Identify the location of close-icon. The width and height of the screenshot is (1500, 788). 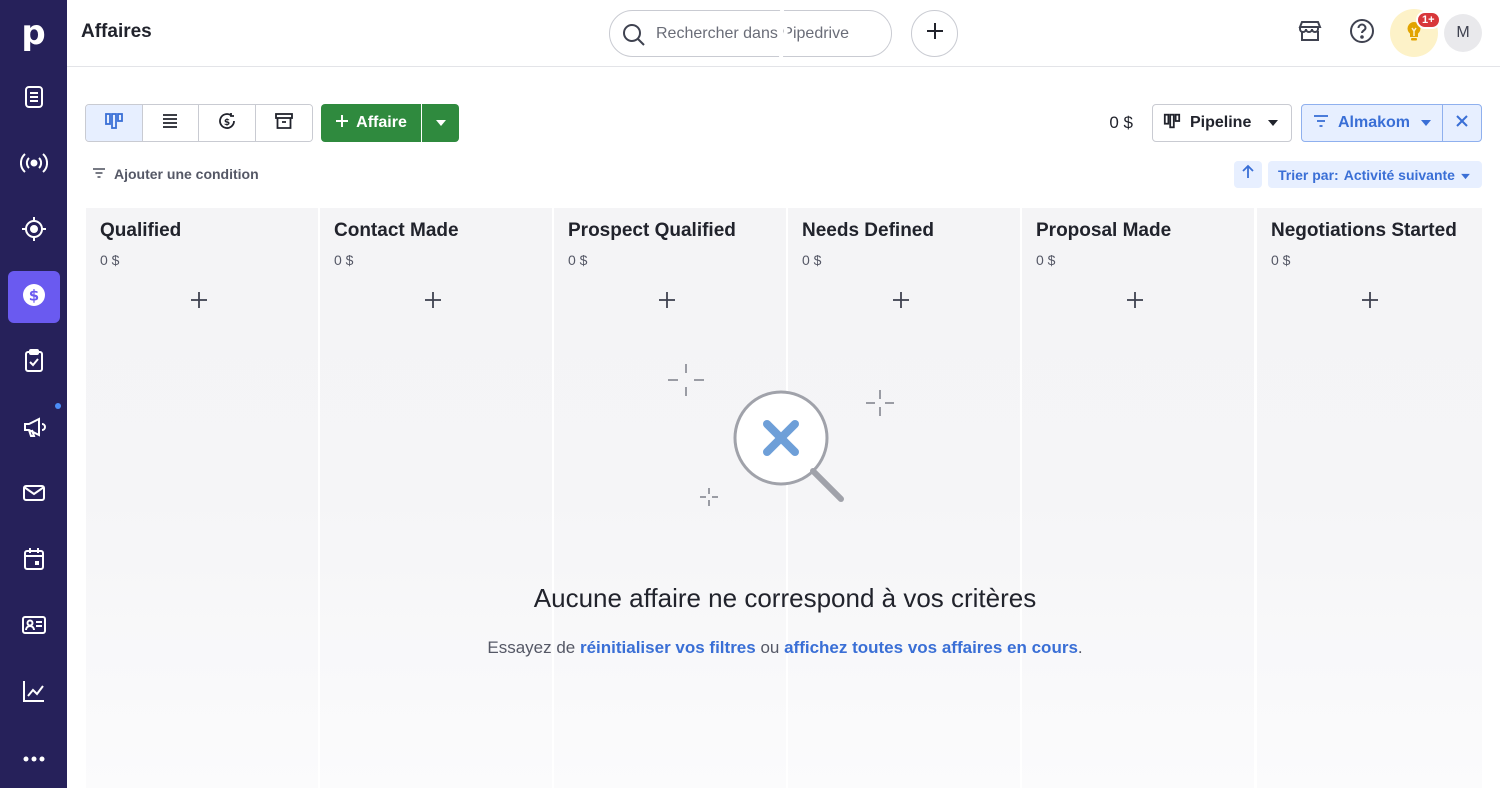
(1462, 123).